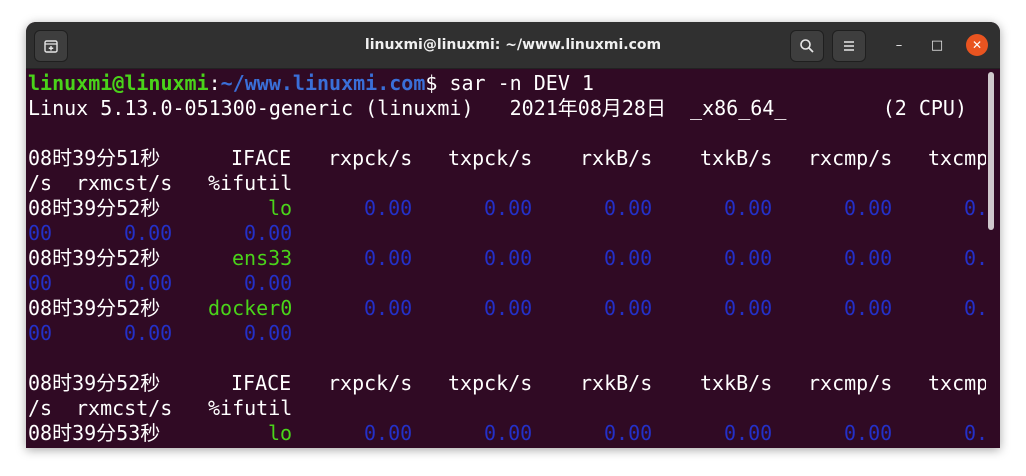  I want to click on table-row: 08时39分52秒 lo 0.00 0.00 0.00 0.00 0.00 0., so click(507, 208).